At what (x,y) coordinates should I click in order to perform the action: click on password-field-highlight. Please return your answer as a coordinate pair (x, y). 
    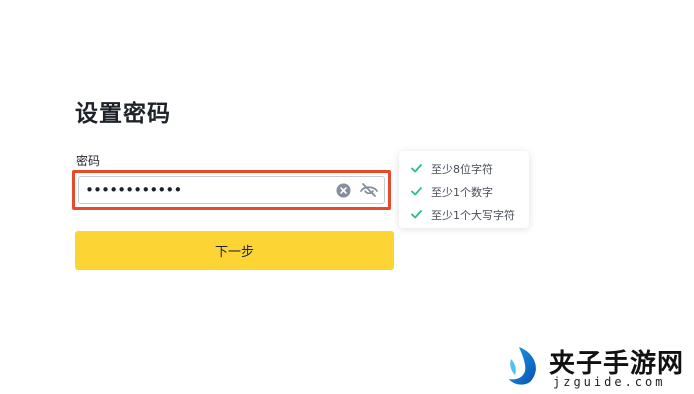
    Looking at the image, I should click on (231, 190).